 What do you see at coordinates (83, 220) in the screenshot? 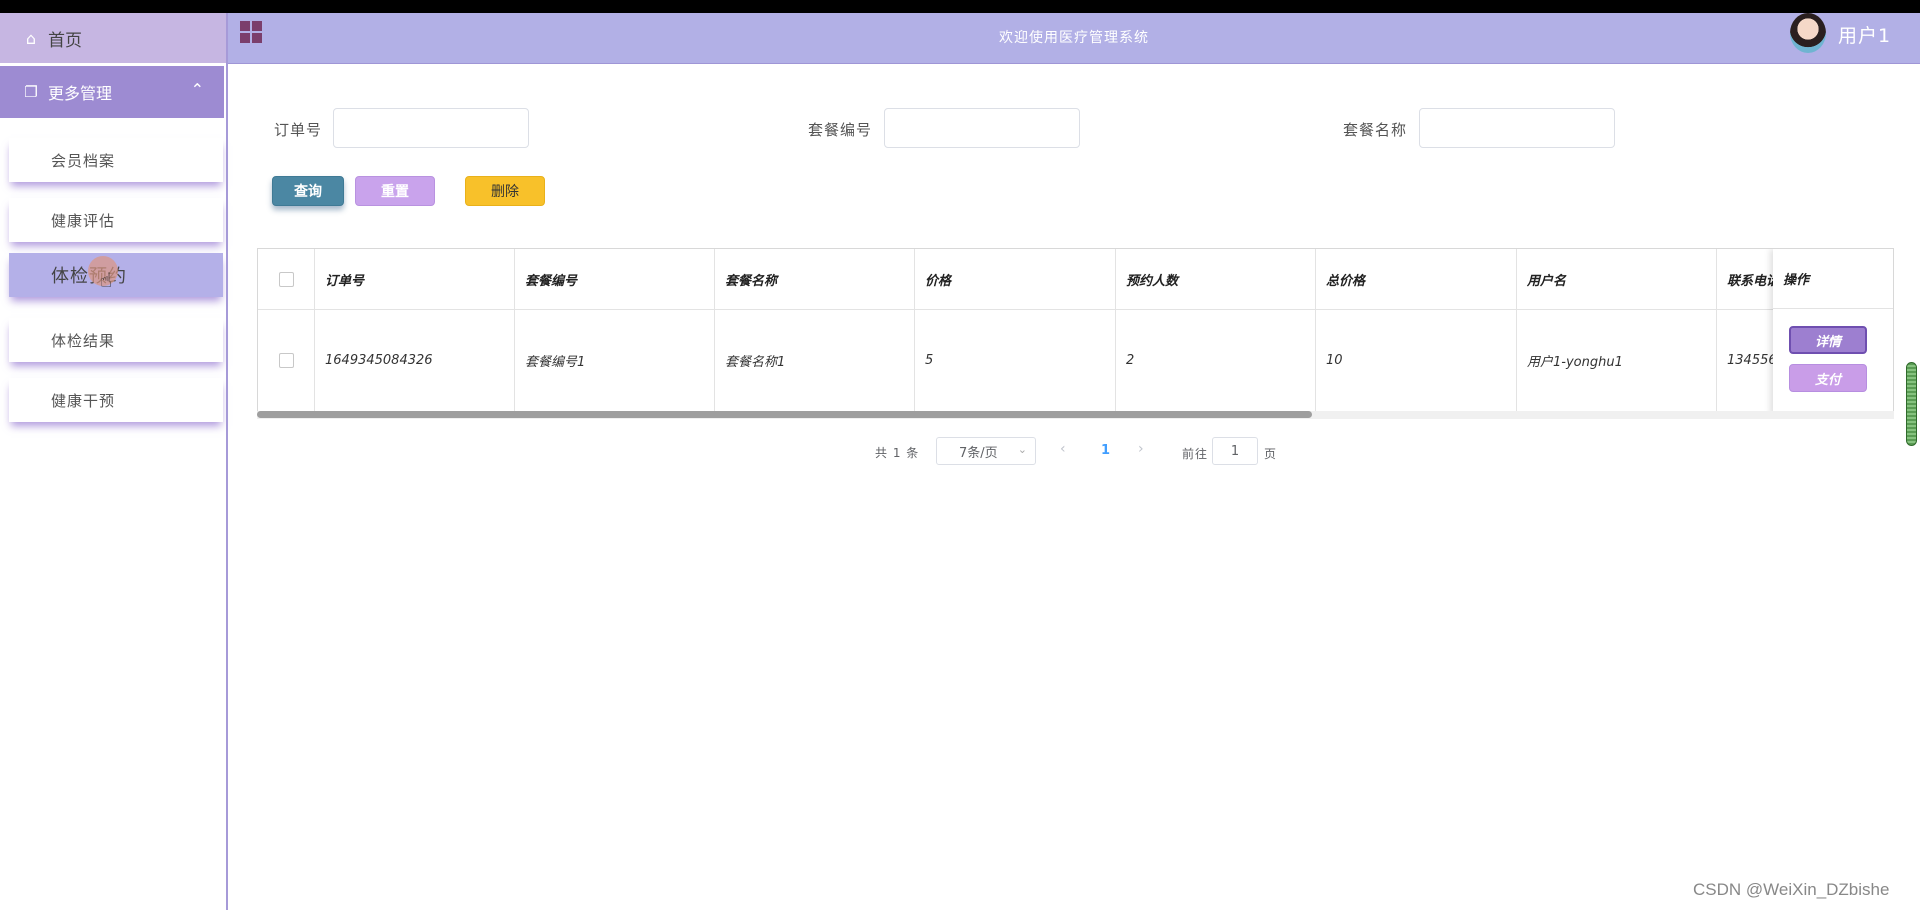
I see `sidebar-item-label: 健康评估` at bounding box center [83, 220].